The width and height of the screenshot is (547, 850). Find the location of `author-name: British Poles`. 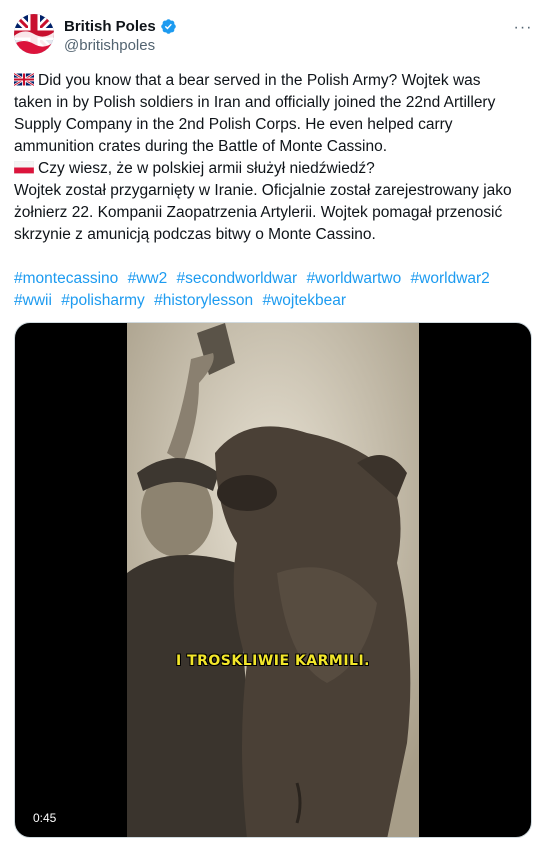

author-name: British Poles is located at coordinates (110, 26).